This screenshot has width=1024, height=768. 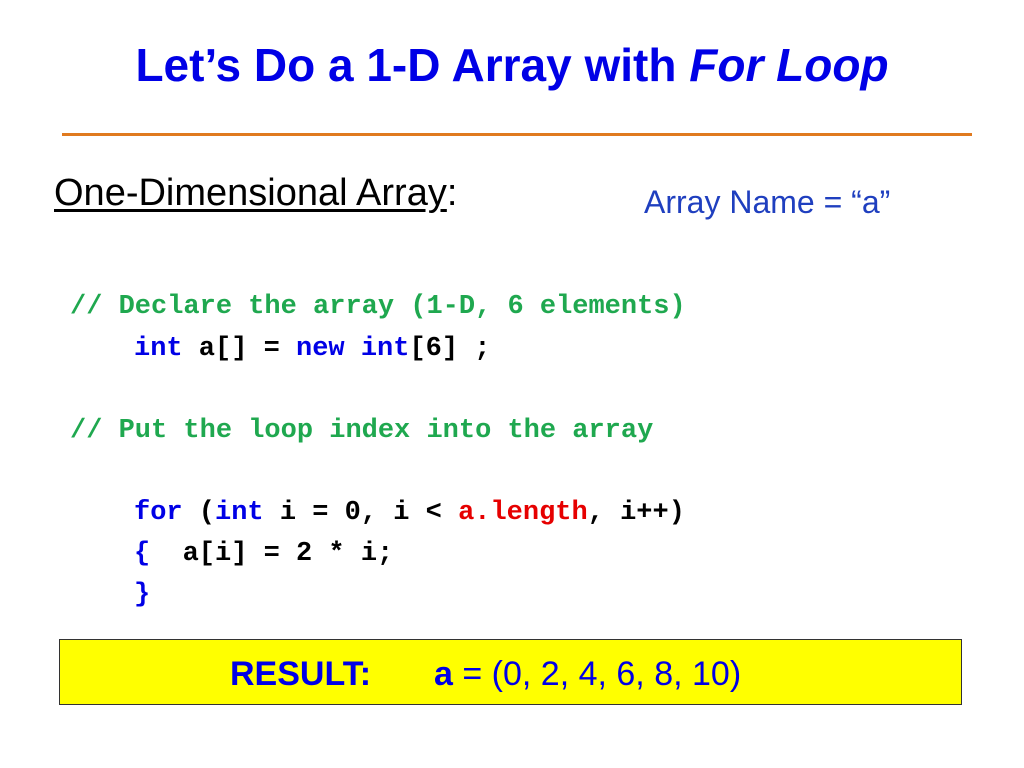 What do you see at coordinates (239, 349) in the screenshot?
I see `code-declaration-var: a[] =` at bounding box center [239, 349].